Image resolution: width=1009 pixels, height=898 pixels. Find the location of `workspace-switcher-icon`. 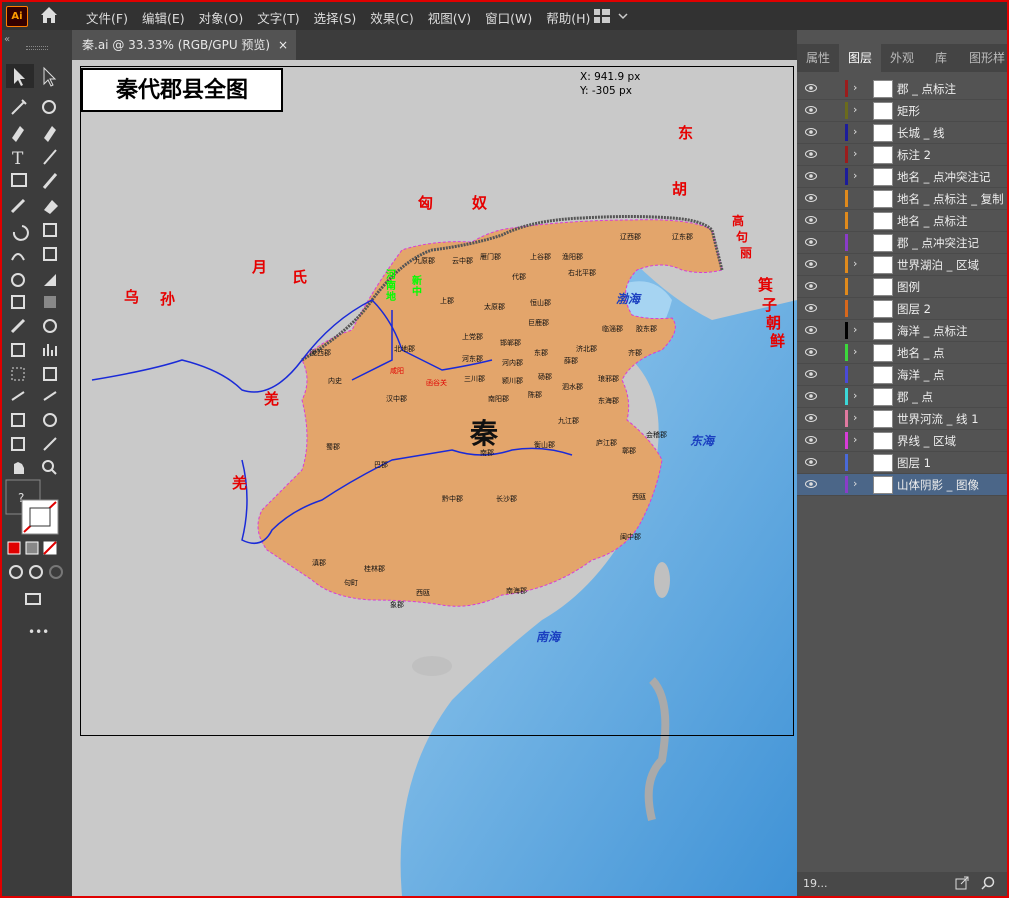

workspace-switcher-icon is located at coordinates (612, 16).